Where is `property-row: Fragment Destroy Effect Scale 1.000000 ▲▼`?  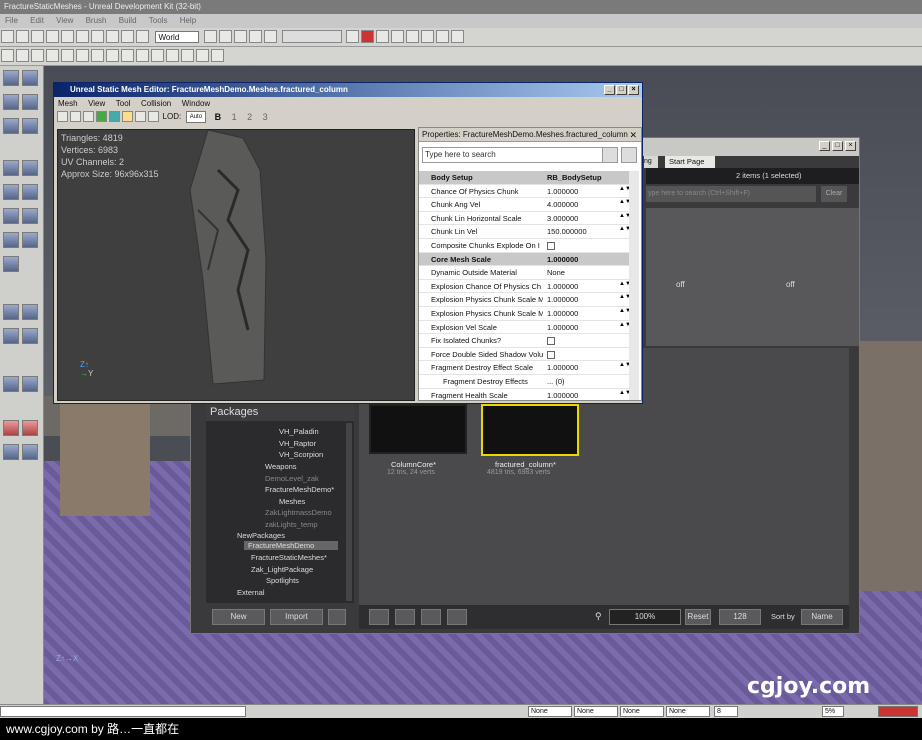 property-row: Fragment Destroy Effect Scale 1.000000 ▲▼ is located at coordinates (525, 368).